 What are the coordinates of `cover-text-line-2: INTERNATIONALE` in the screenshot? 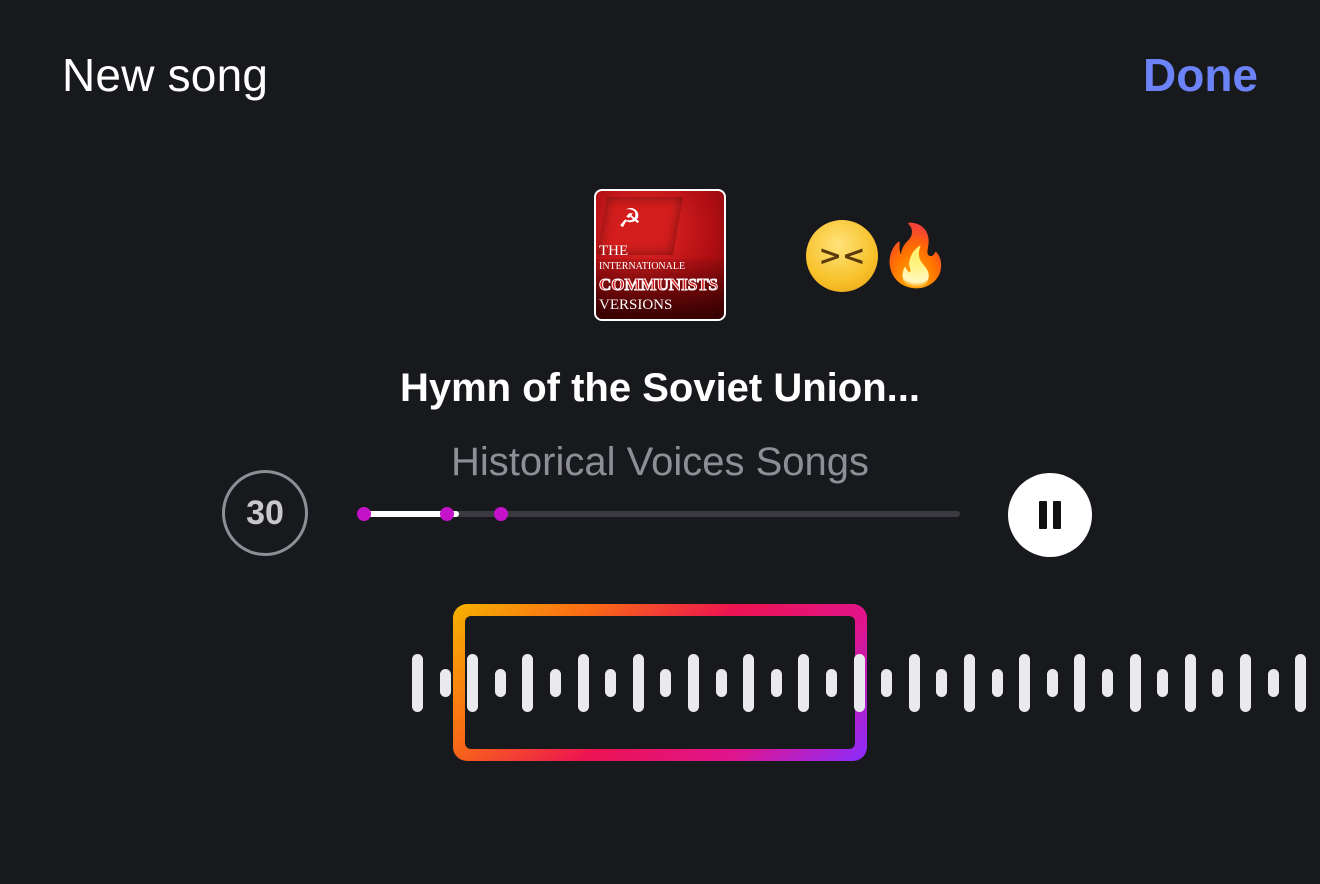 It's located at (642, 266).